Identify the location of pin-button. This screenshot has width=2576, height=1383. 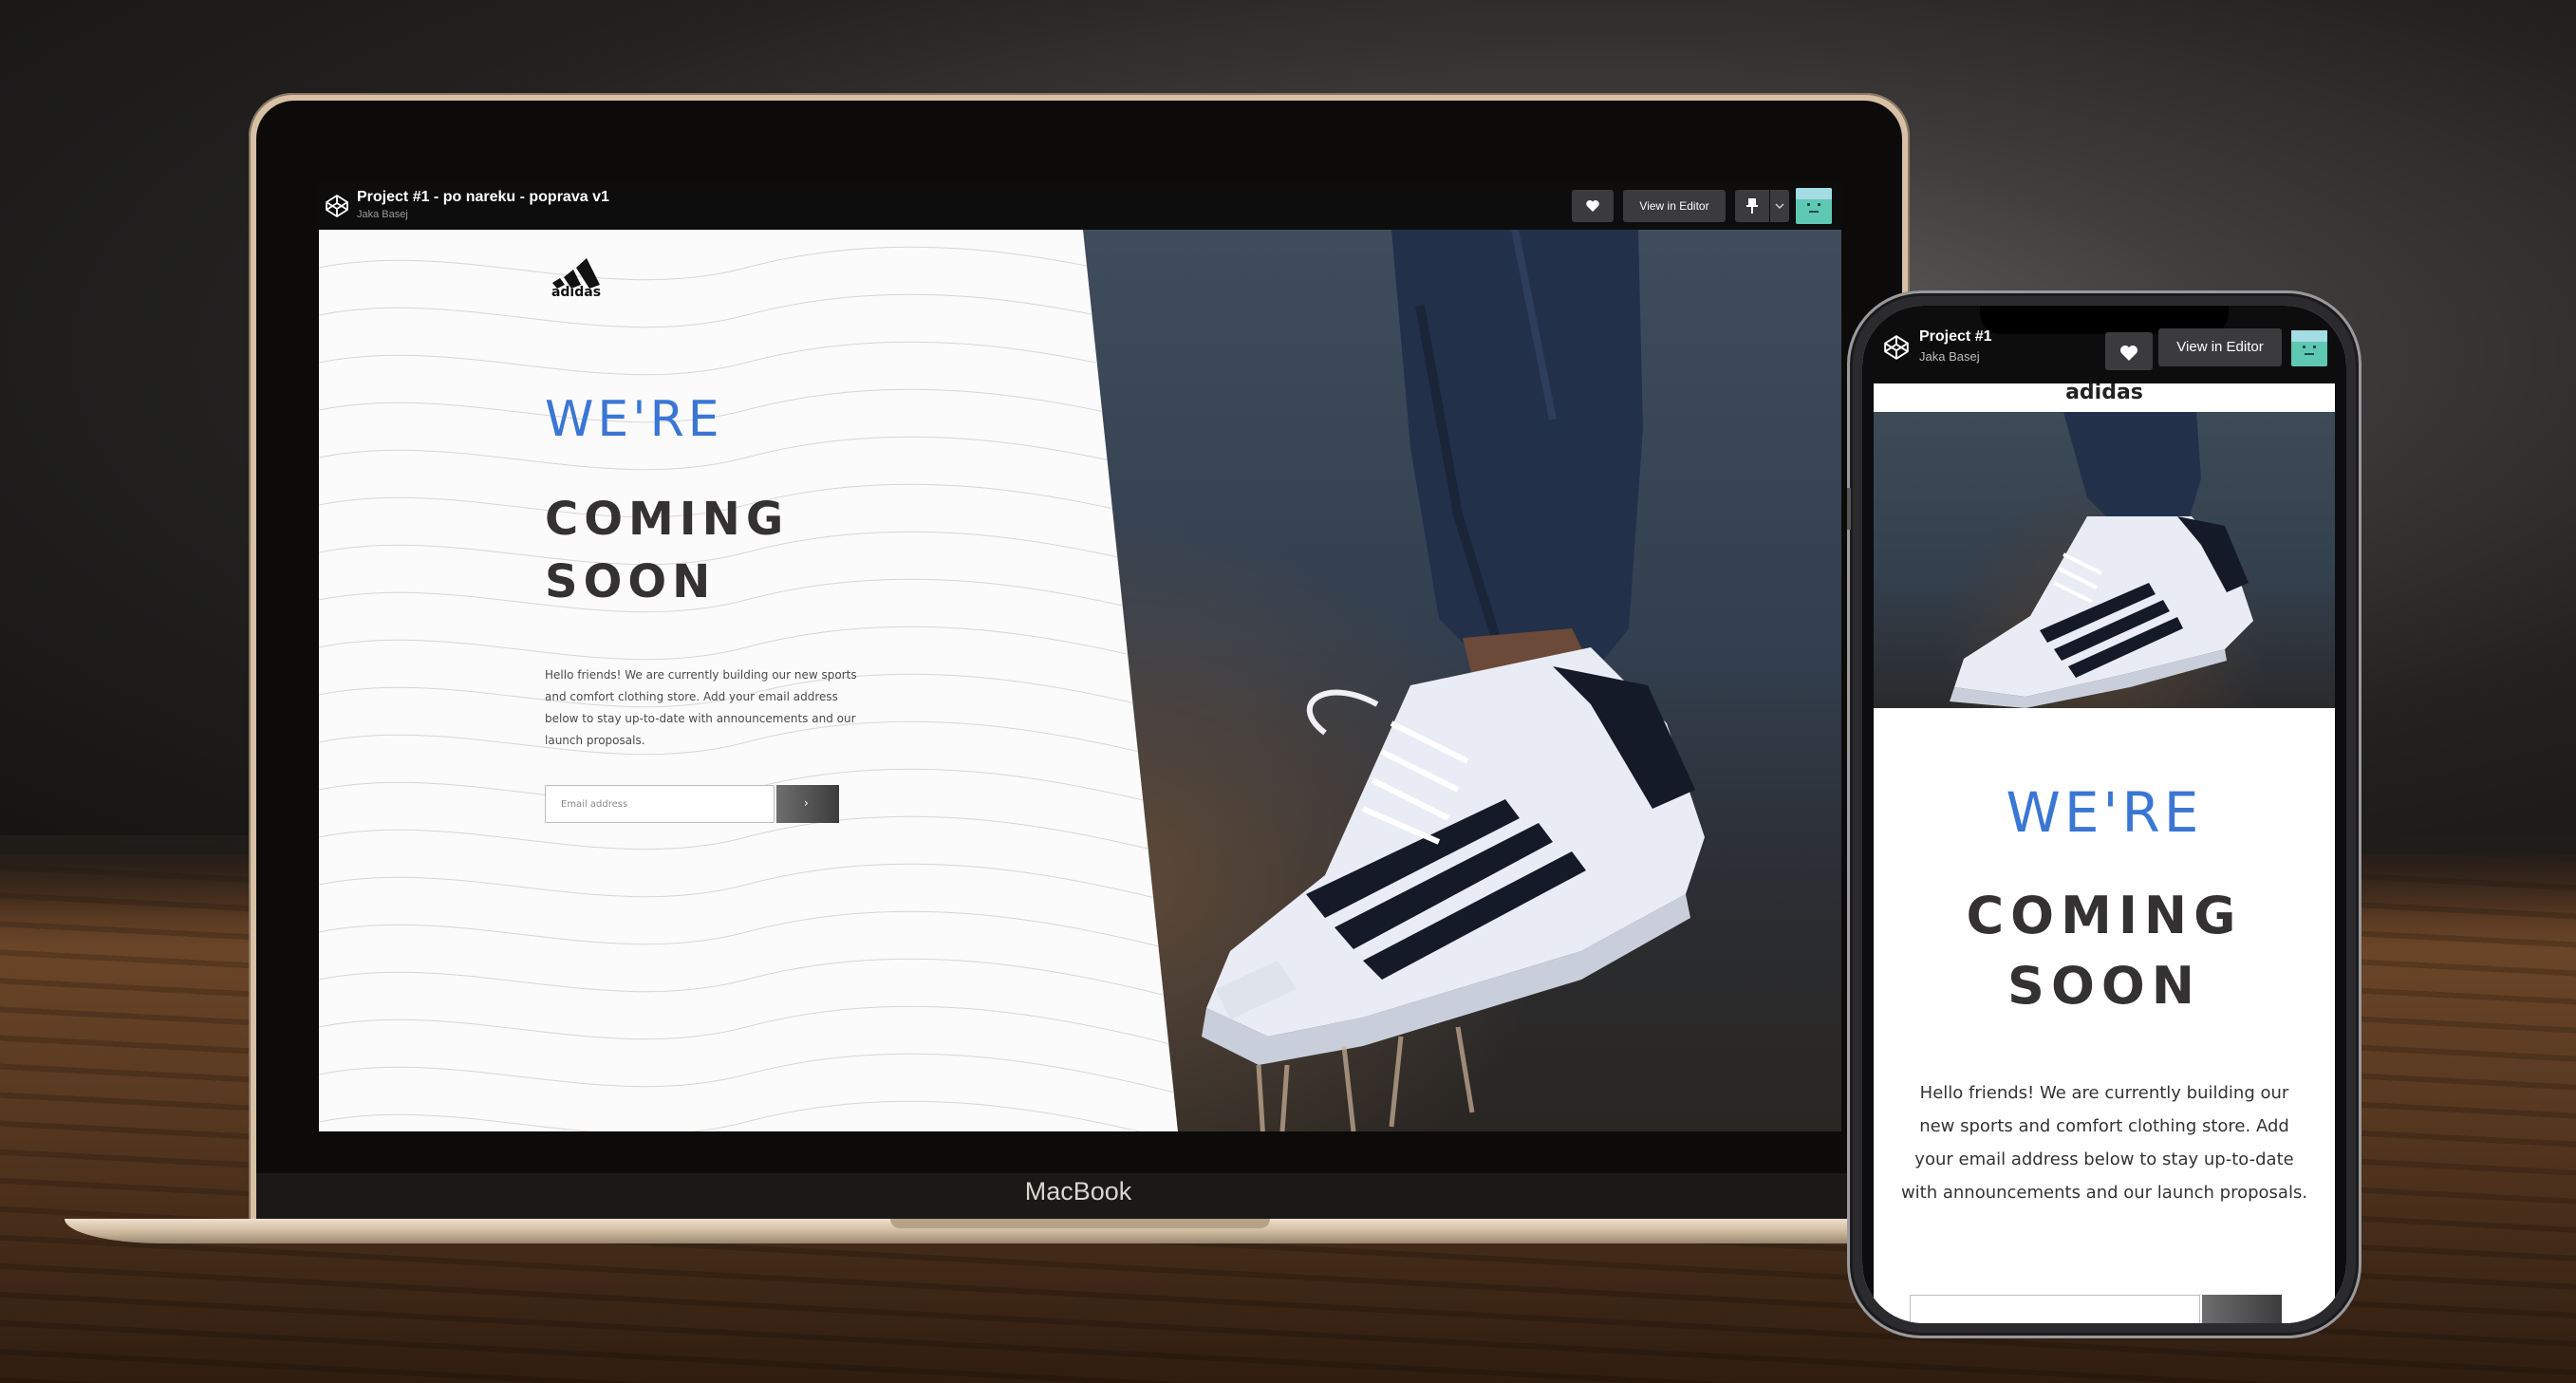
(1752, 206).